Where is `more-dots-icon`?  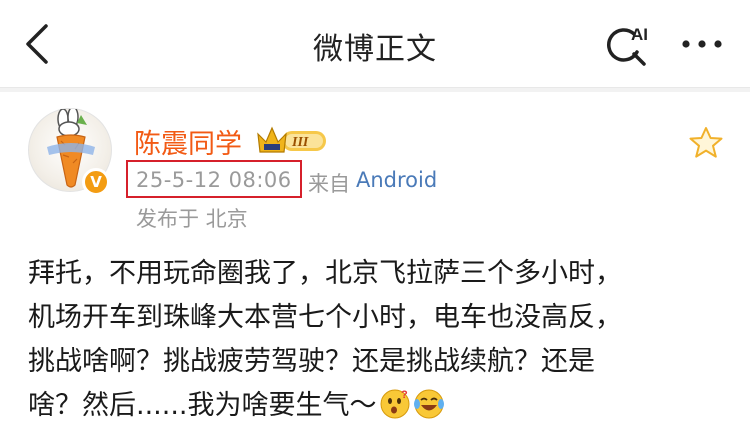
more-dots-icon is located at coordinates (702, 44).